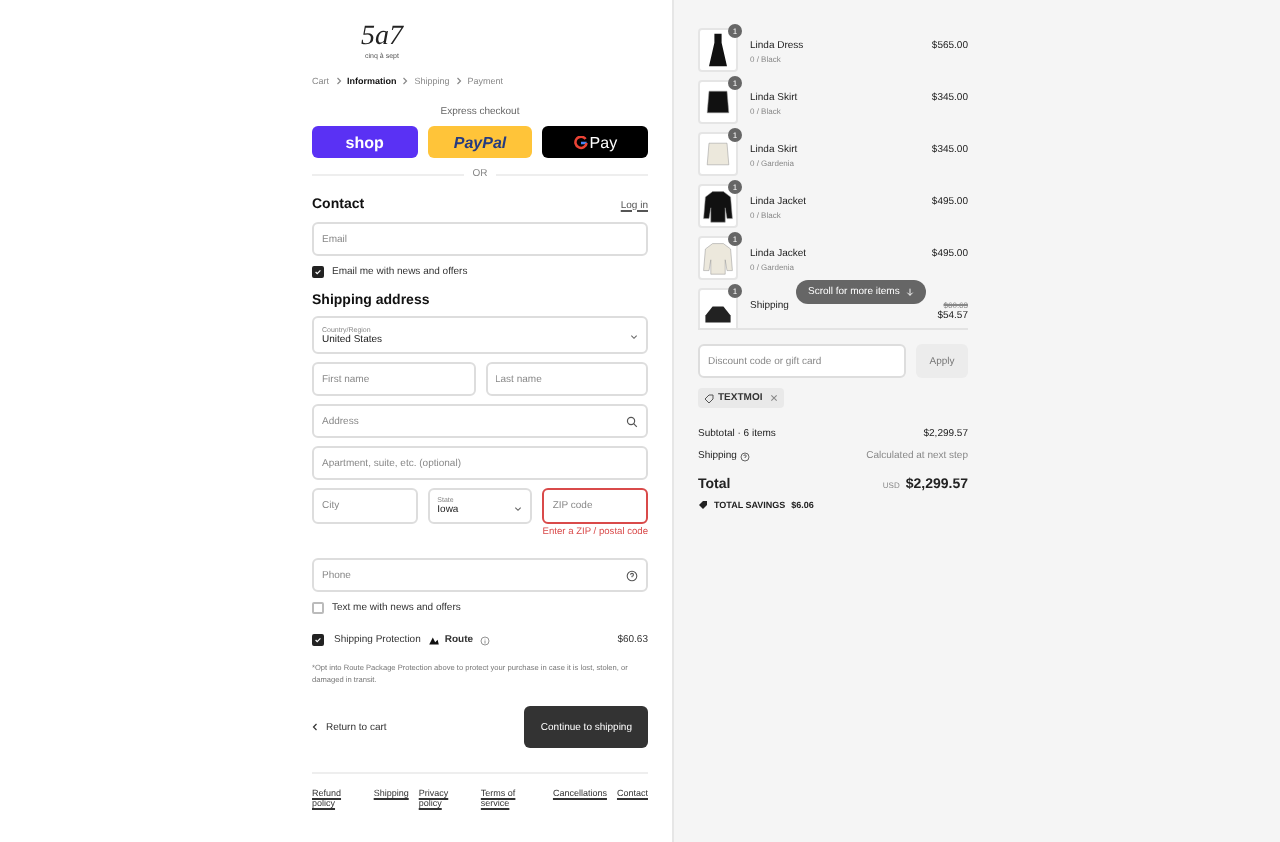 The width and height of the screenshot is (1280, 842). Describe the element at coordinates (480, 142) in the screenshot. I see `paypal-button: PayPal` at that location.